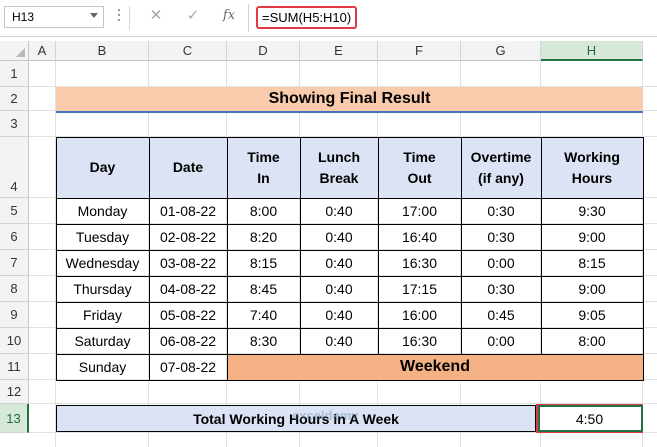  What do you see at coordinates (14, 263) in the screenshot?
I see `row-header-7: 7` at bounding box center [14, 263].